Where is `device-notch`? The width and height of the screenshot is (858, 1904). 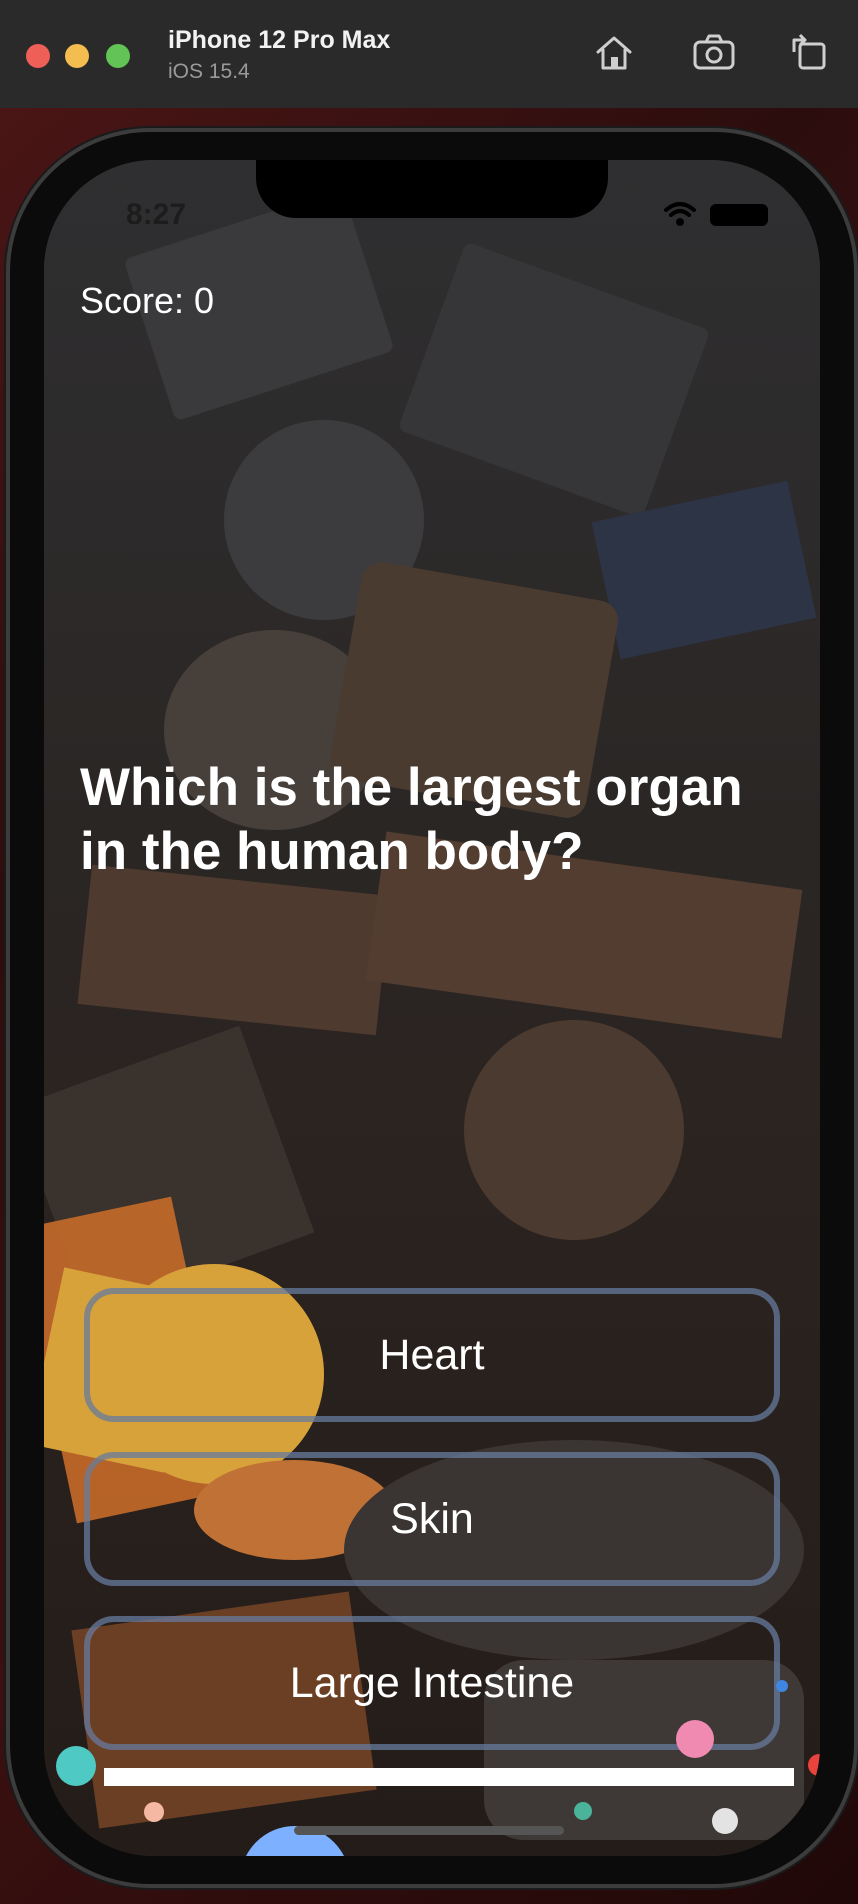 device-notch is located at coordinates (432, 189).